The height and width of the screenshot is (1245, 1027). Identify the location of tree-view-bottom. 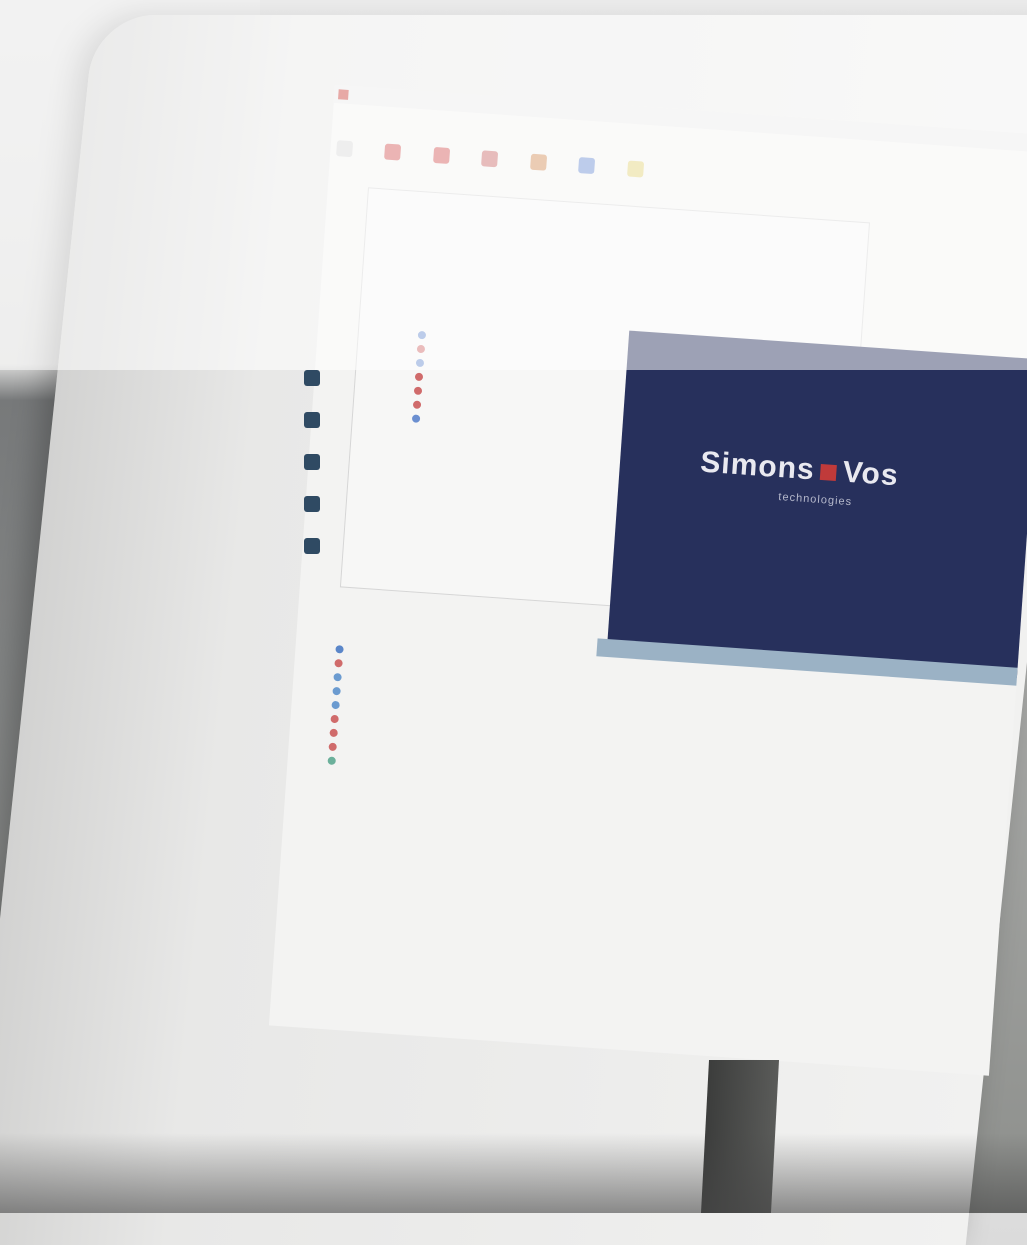
(338, 708).